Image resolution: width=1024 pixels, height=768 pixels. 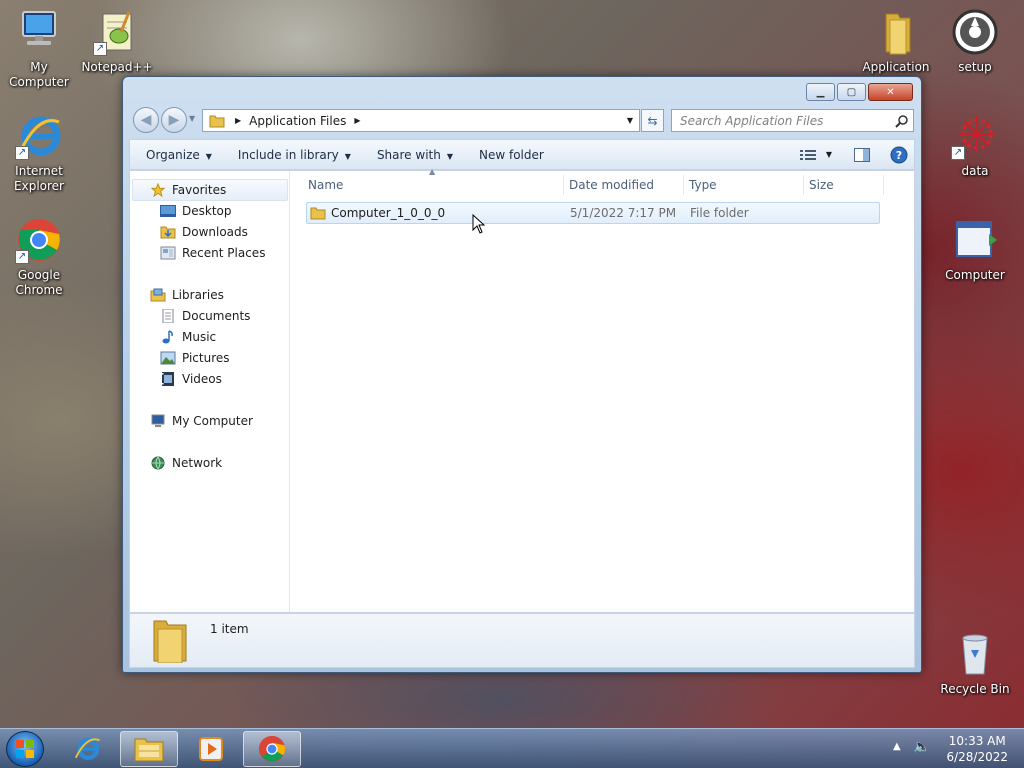 I want to click on new-folder-button: New folder, so click(x=508, y=155).